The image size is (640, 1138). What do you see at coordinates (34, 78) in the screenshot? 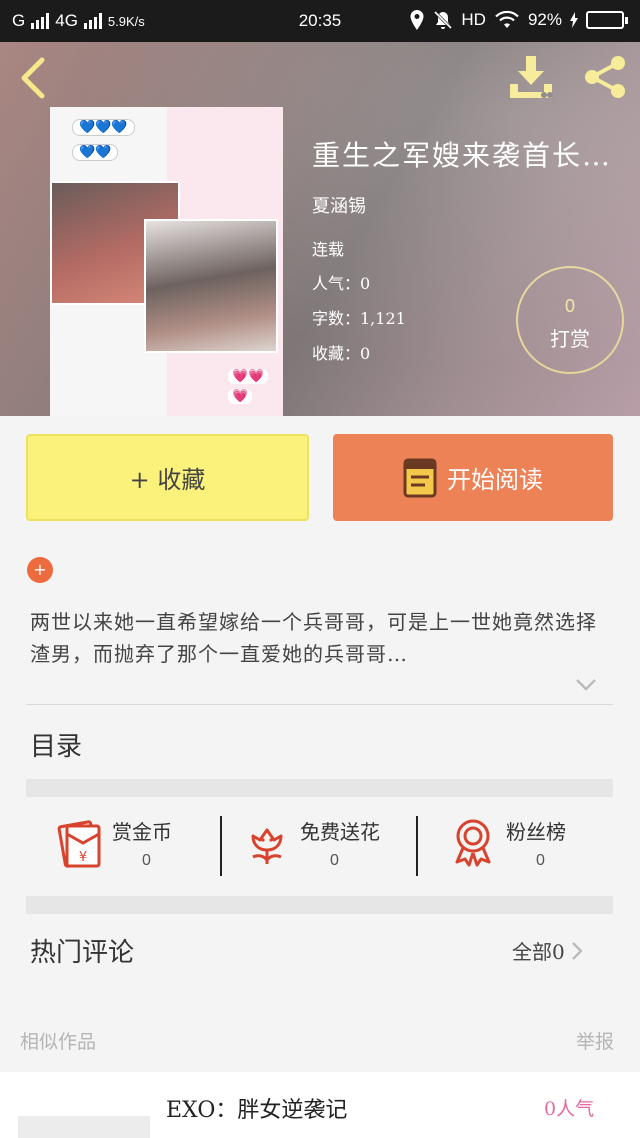
I see `back-arrow-icon` at bounding box center [34, 78].